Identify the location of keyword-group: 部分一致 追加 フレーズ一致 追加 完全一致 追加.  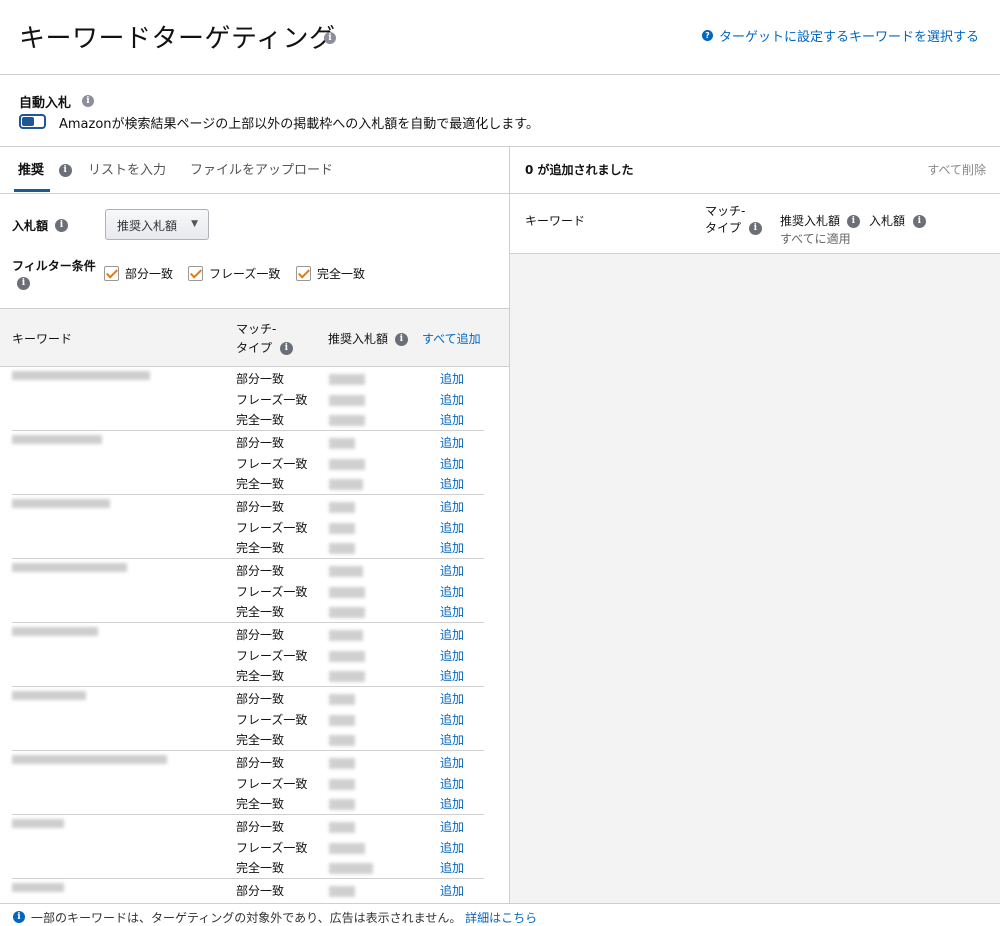
(254, 719).